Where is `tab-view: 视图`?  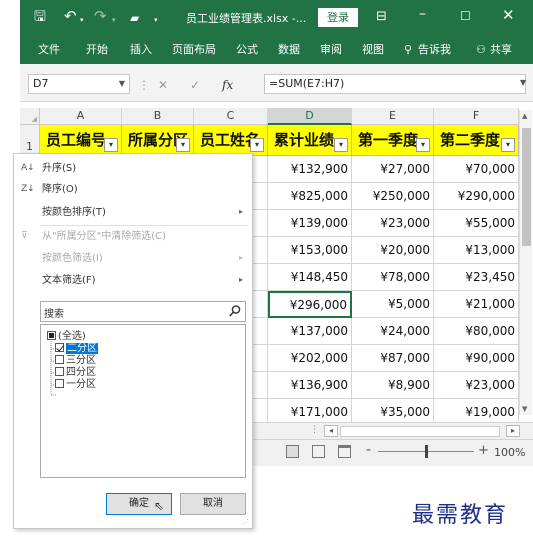 tab-view: 视图 is located at coordinates (373, 50).